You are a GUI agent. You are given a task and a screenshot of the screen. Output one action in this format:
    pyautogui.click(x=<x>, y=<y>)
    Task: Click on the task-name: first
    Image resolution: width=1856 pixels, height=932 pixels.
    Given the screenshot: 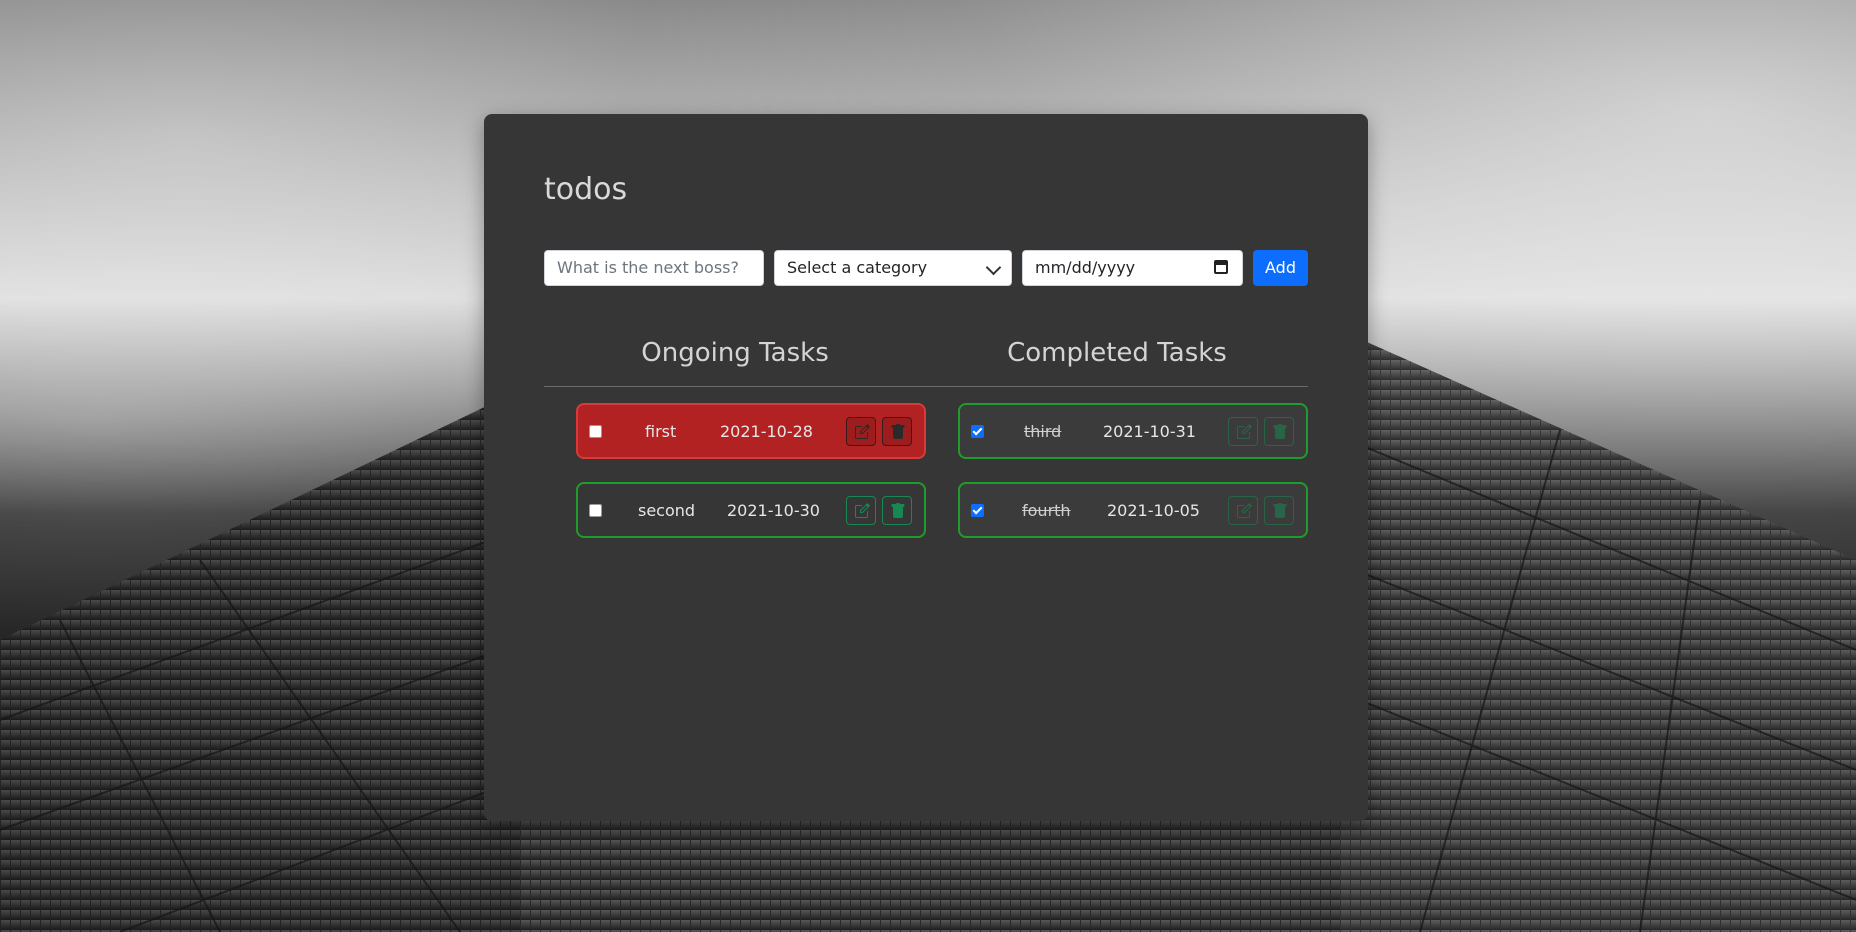 What is the action you would take?
    pyautogui.click(x=661, y=431)
    